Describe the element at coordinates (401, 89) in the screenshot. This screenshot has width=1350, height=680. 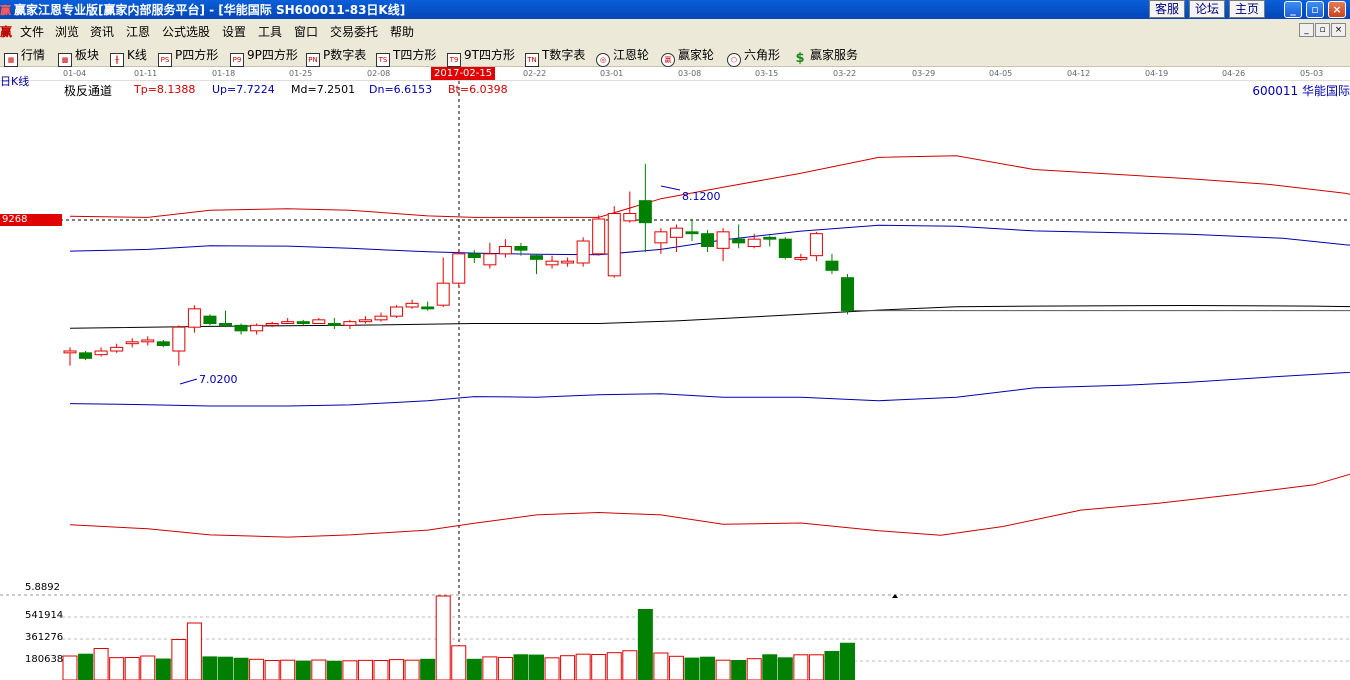
I see `indicator-dn: Dn=6.6153` at that location.